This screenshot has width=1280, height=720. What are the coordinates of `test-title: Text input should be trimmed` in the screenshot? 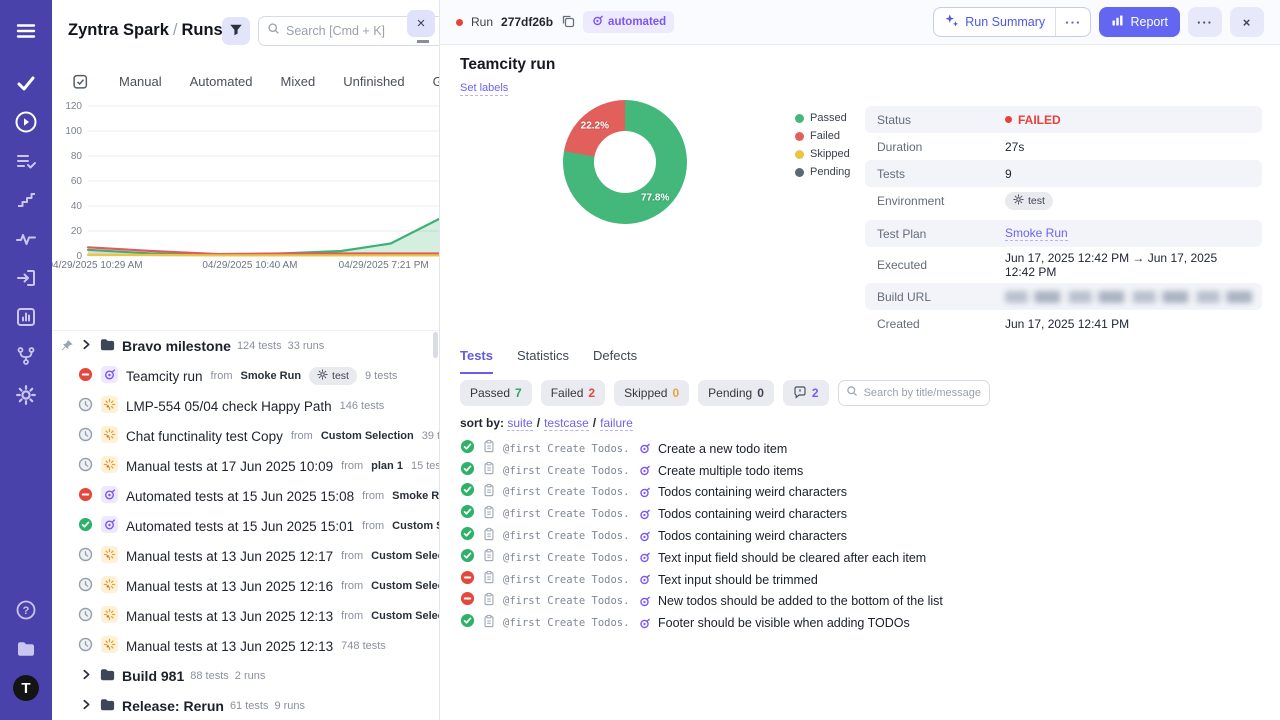 It's located at (738, 580).